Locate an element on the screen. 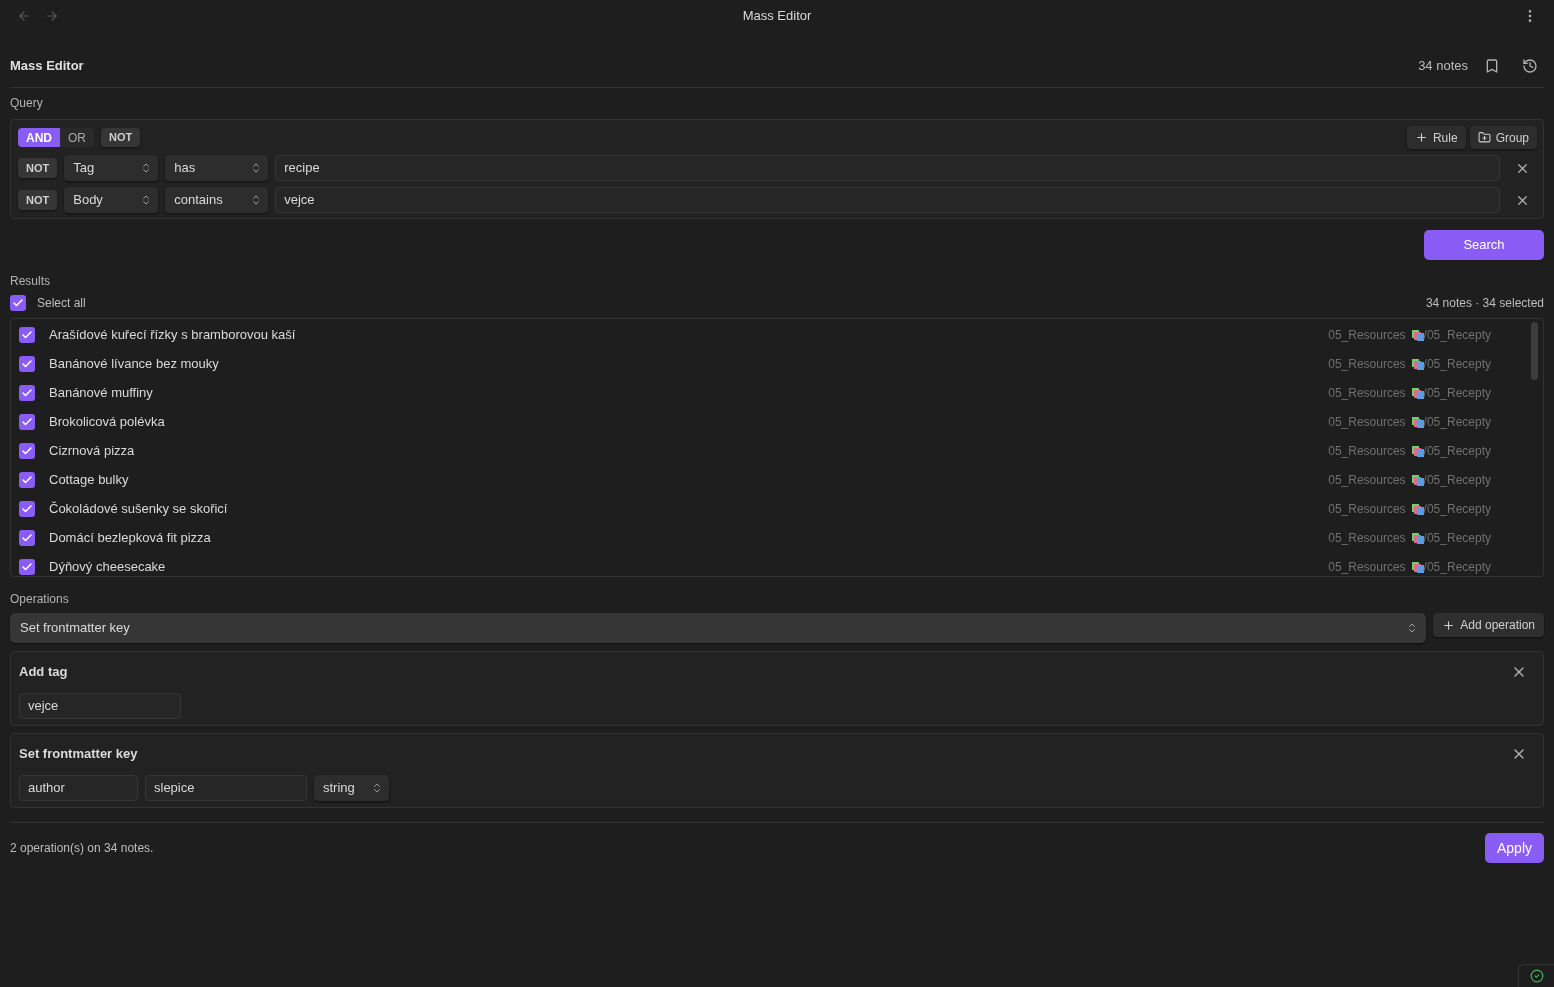  operator-select: contains is located at coordinates (217, 200).